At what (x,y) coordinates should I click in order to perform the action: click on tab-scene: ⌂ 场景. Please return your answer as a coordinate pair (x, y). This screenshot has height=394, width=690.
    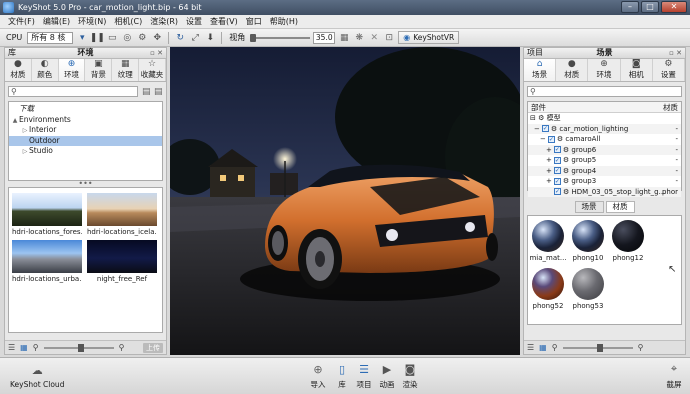
    Looking at the image, I should click on (540, 70).